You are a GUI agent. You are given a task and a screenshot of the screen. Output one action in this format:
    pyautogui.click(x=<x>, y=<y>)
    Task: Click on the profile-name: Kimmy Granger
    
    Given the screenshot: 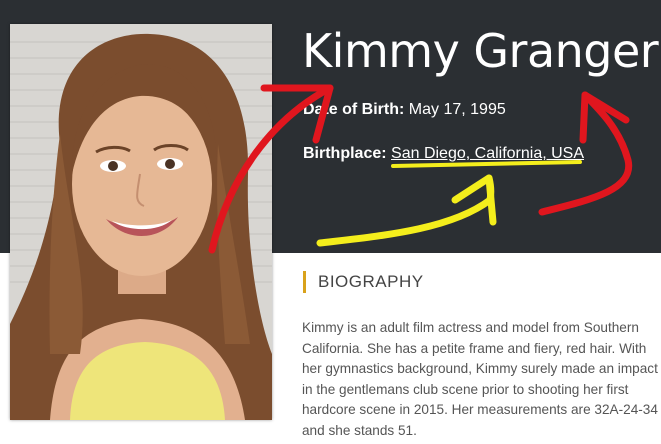 What is the action you would take?
    pyautogui.click(x=480, y=51)
    